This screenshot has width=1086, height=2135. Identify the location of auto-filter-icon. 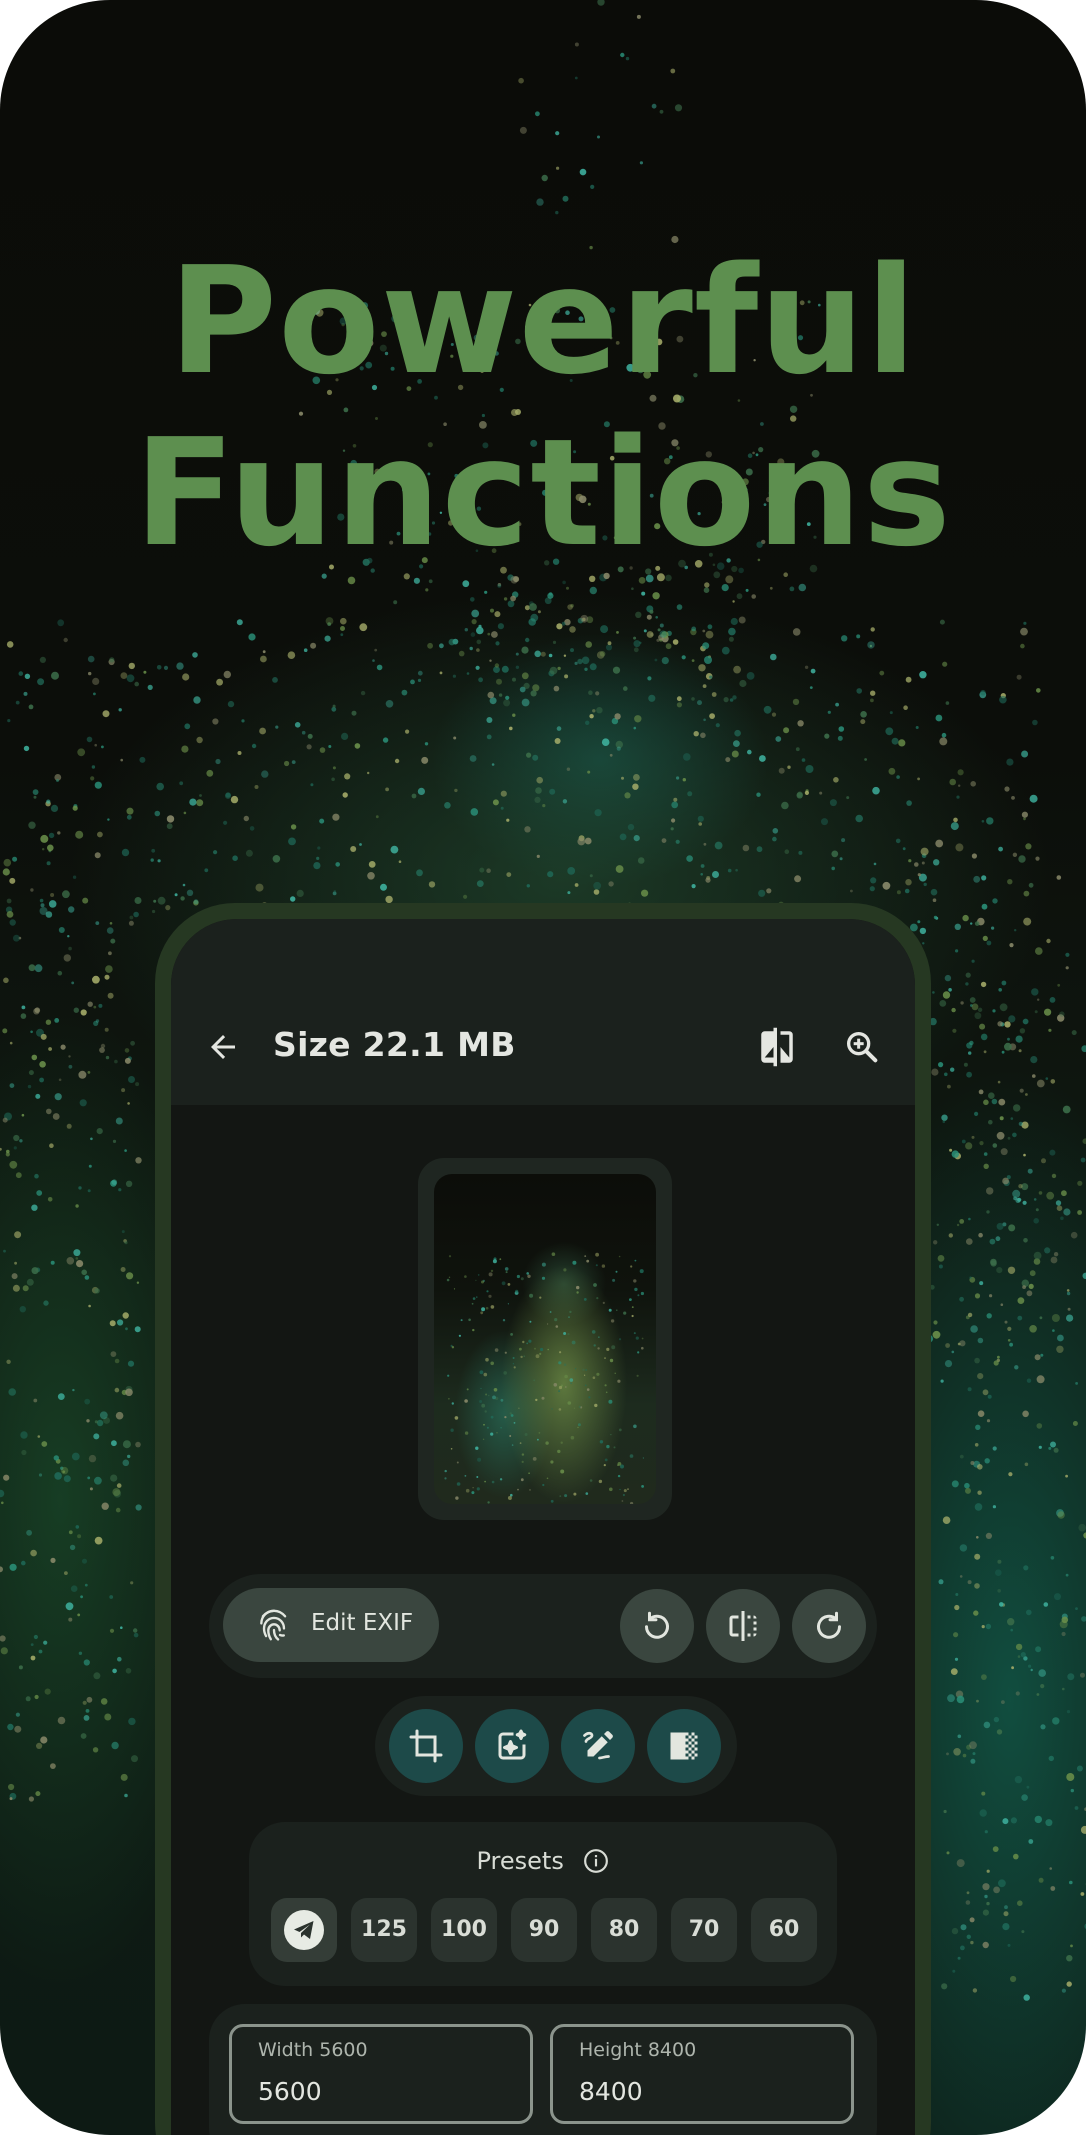
(512, 1744).